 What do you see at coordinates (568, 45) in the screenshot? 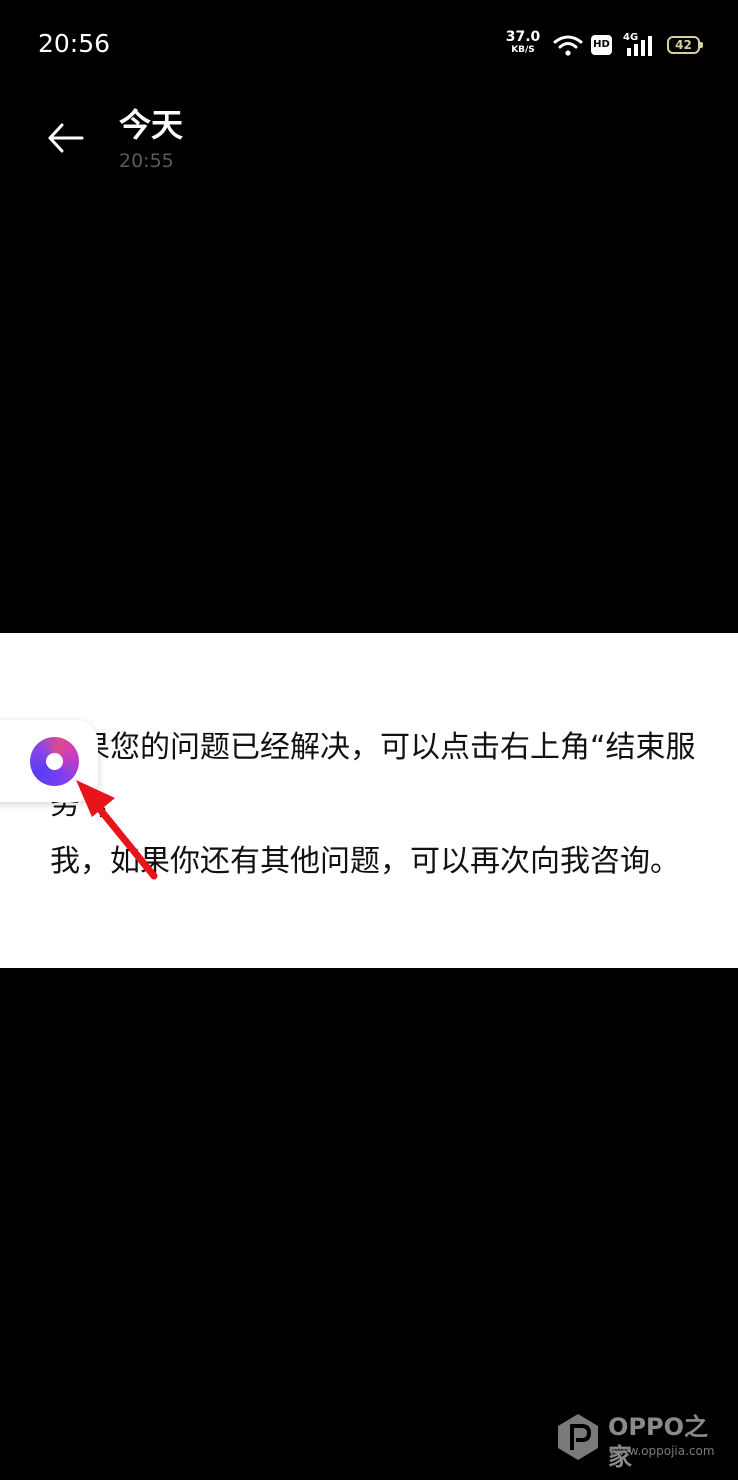
I see `wifi-icon` at bounding box center [568, 45].